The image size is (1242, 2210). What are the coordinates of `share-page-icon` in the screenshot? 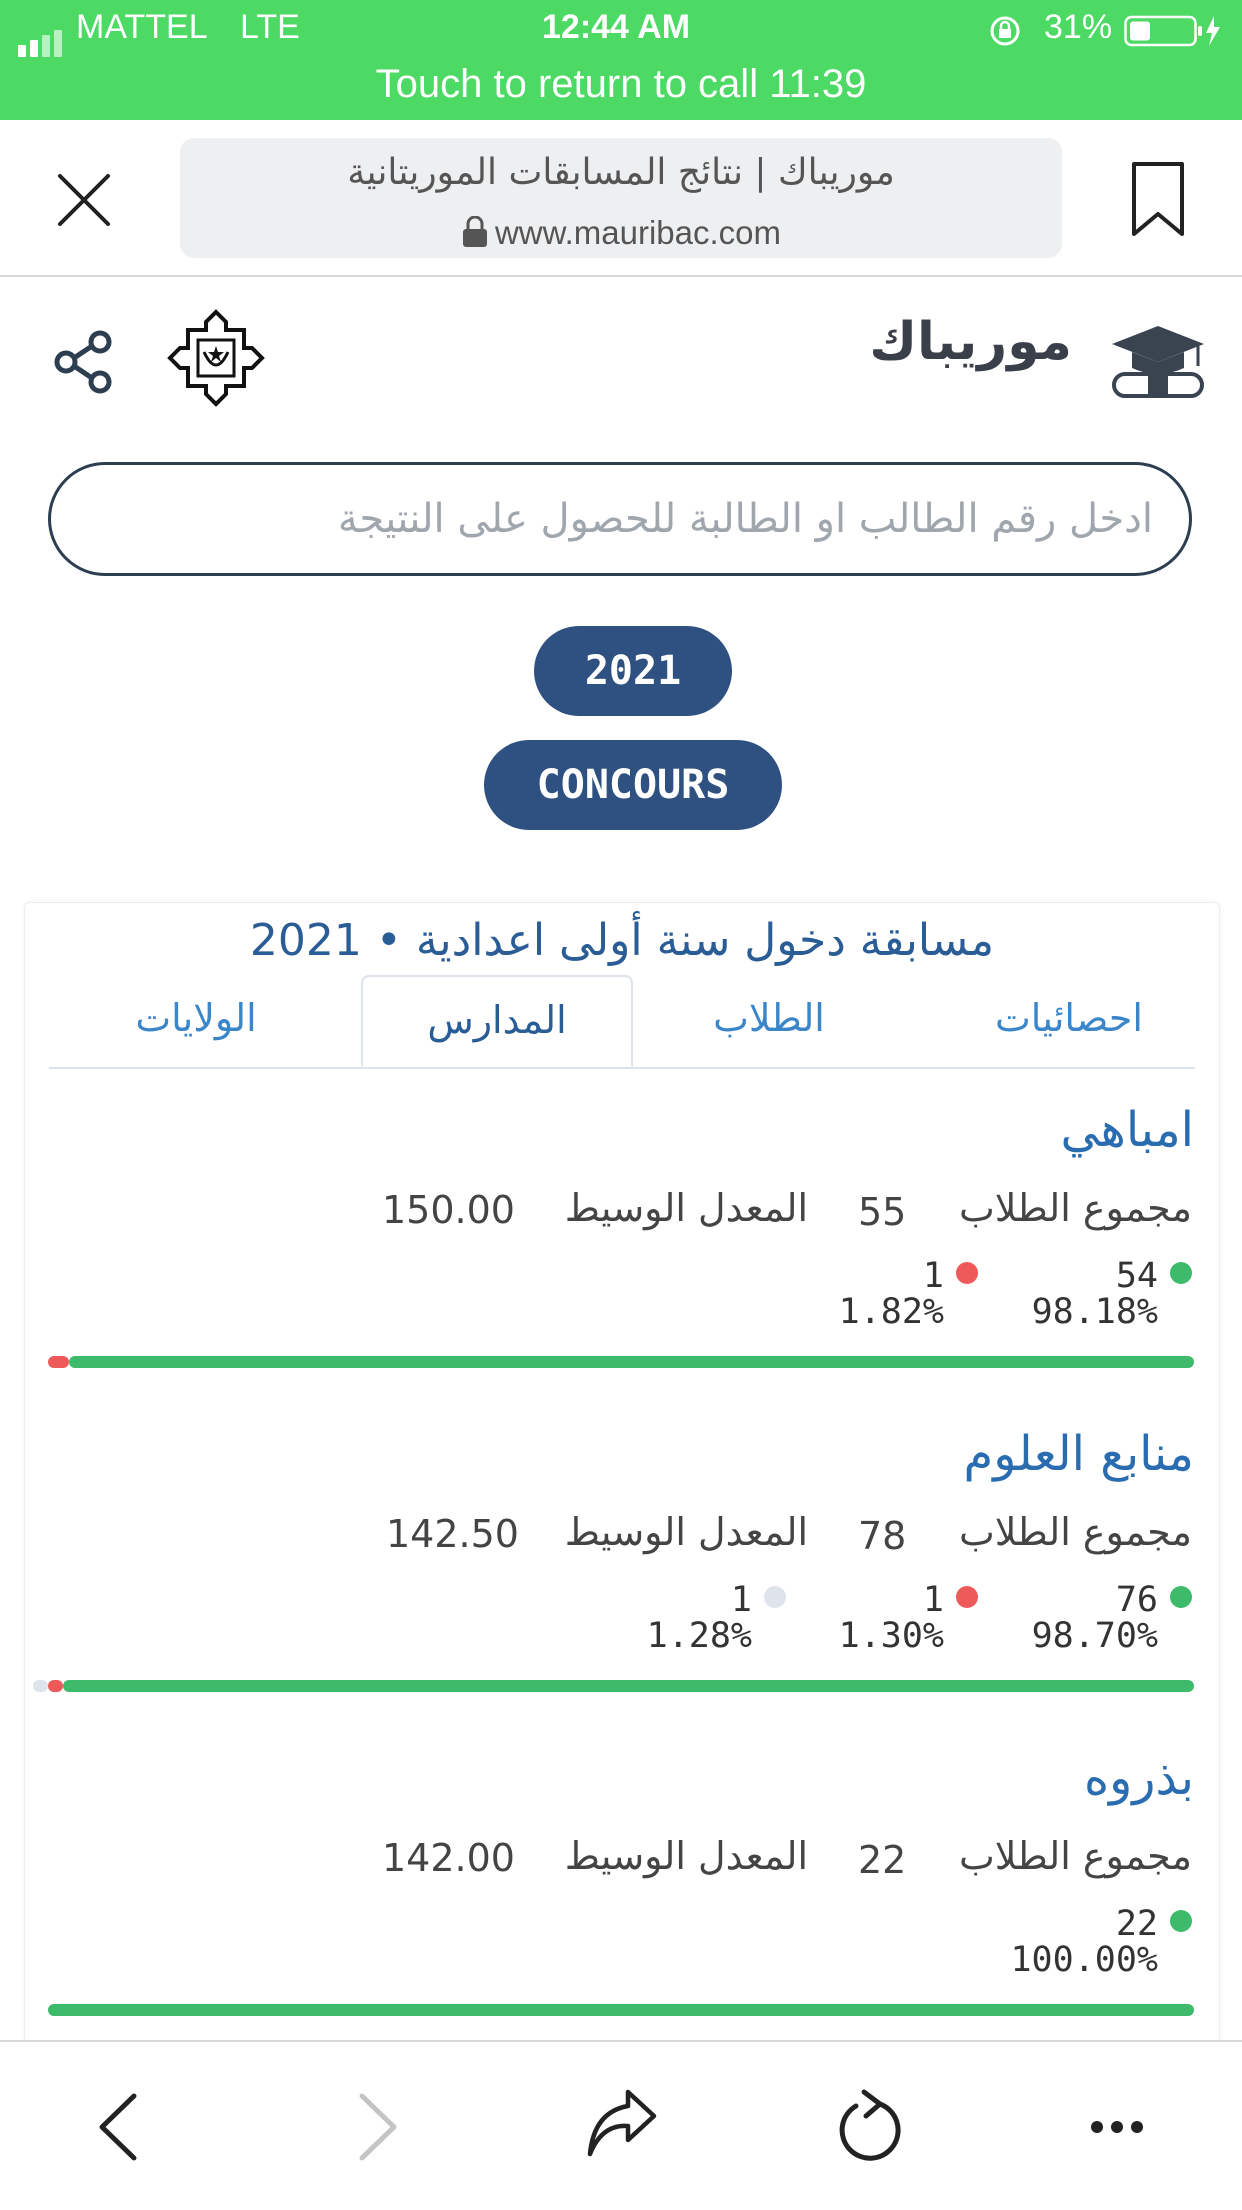 It's located at (621, 2123).